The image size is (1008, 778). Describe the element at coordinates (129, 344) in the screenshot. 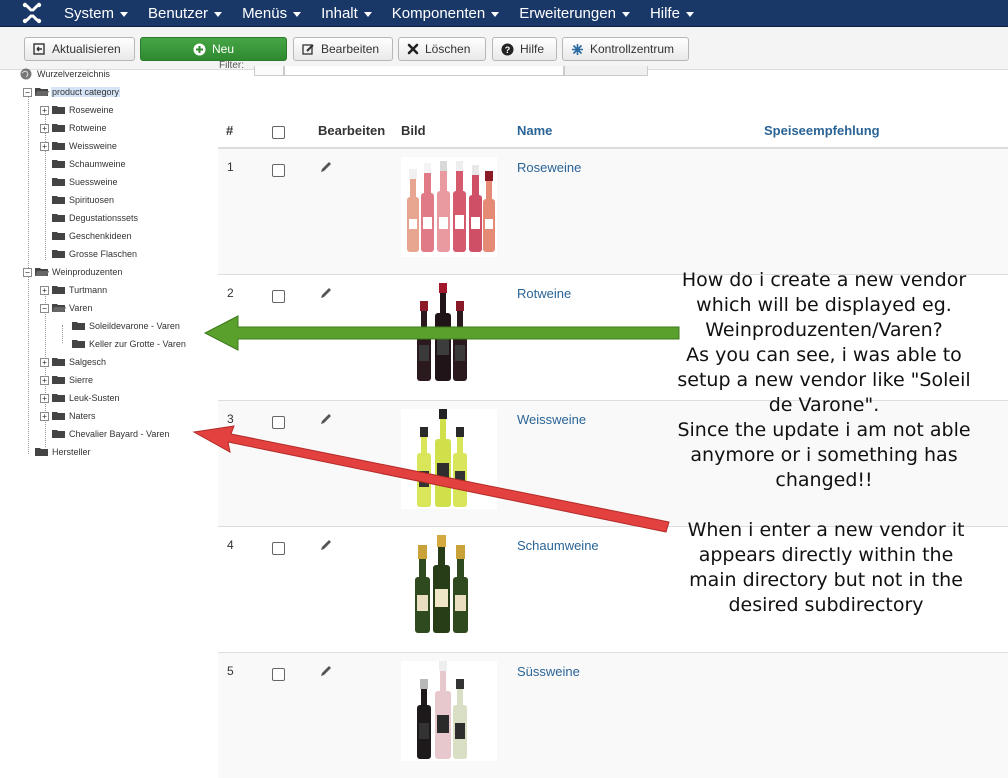

I see `tree-node: Keller zur Grotte - Varen` at that location.